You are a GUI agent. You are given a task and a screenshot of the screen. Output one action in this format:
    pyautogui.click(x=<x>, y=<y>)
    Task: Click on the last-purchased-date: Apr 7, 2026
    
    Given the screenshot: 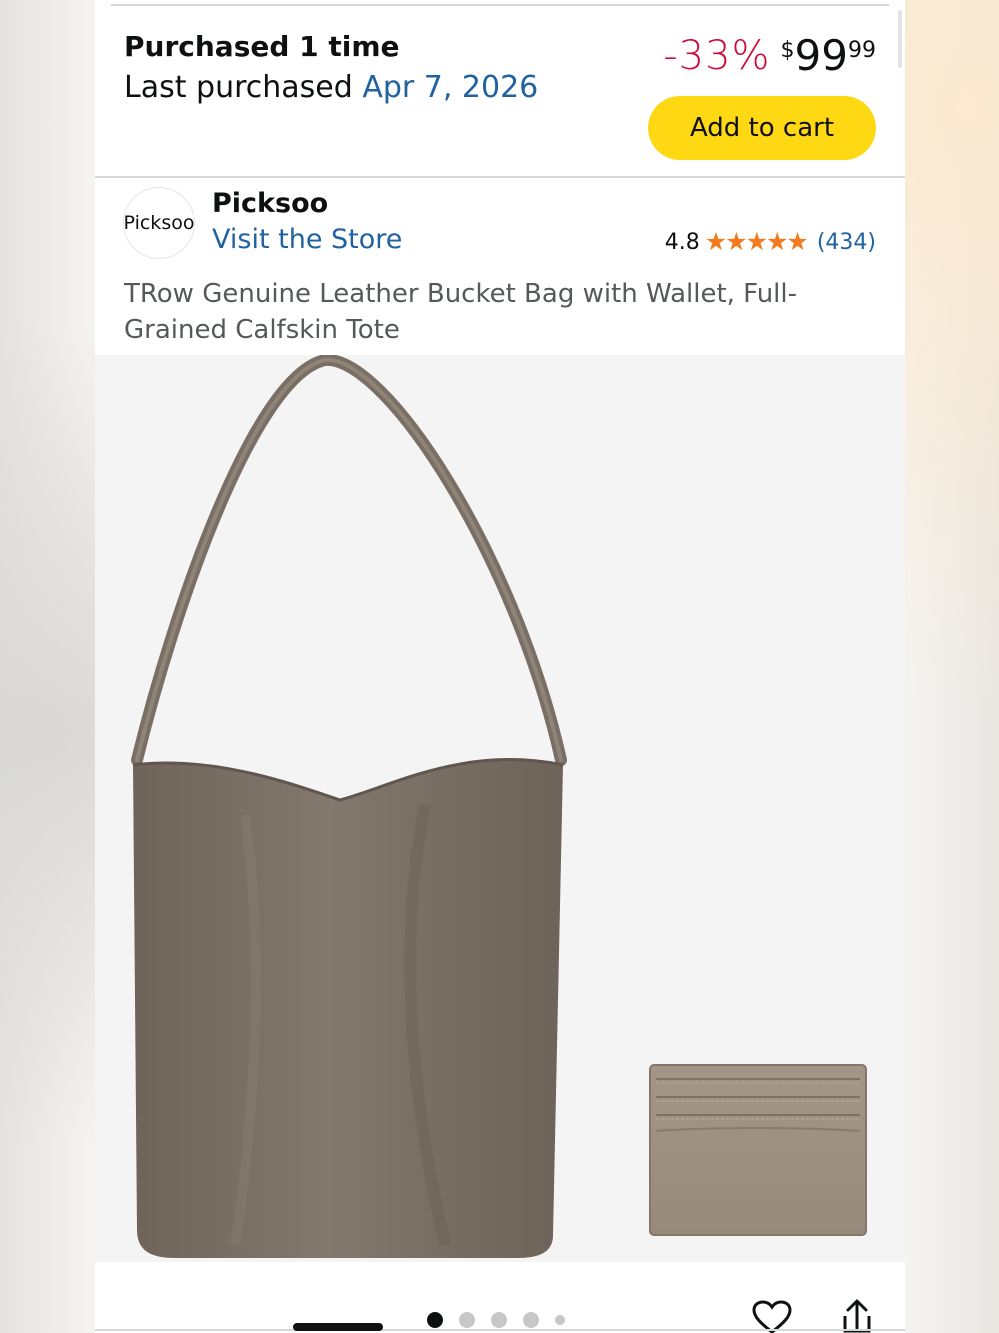 What is the action you would take?
    pyautogui.click(x=450, y=87)
    